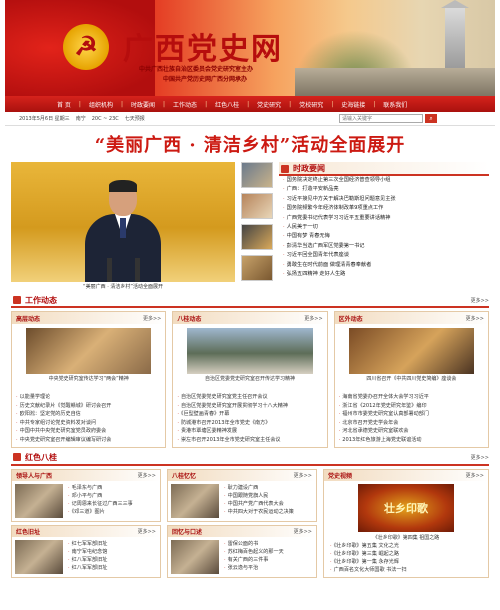 The image size is (500, 610). What do you see at coordinates (254, 544) in the screenshot?
I see `list-item: 雷保公面的书` at bounding box center [254, 544].